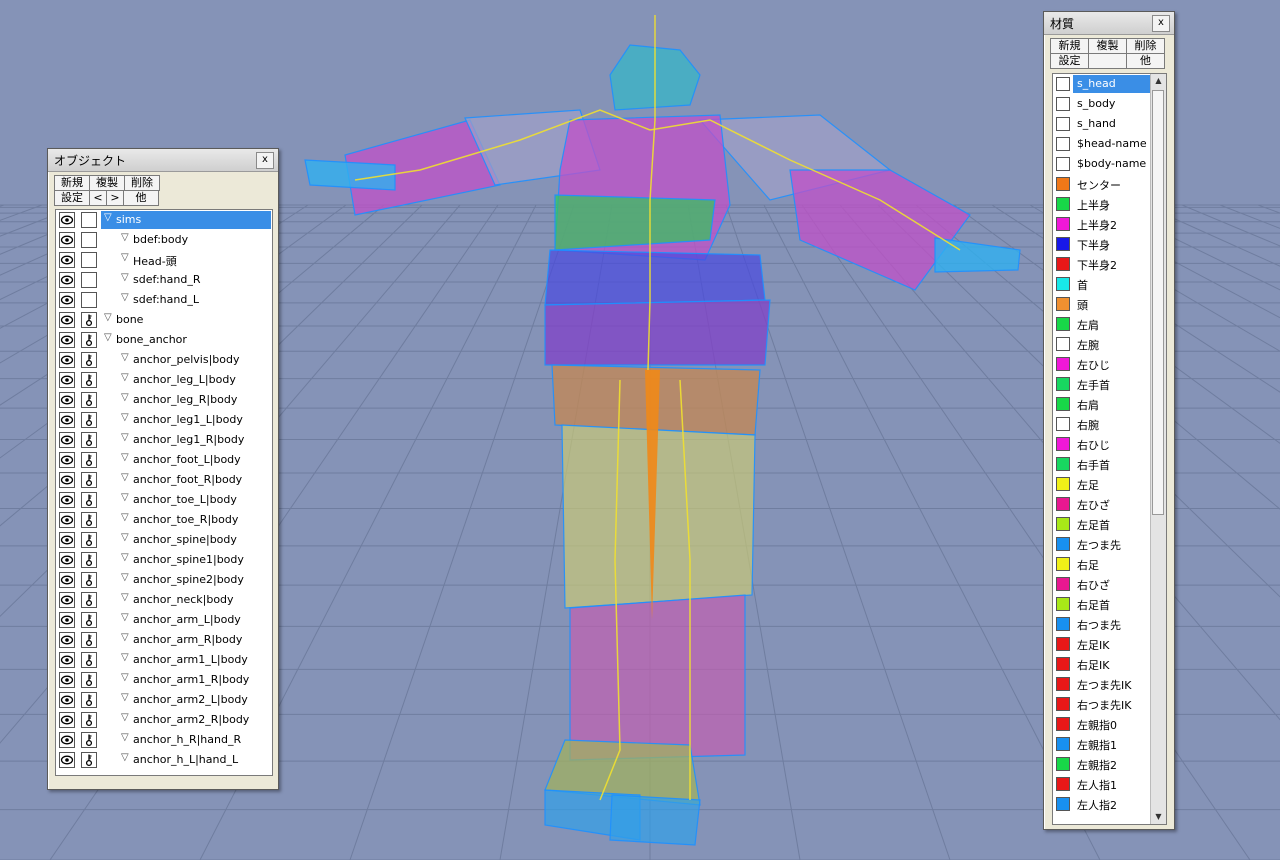 This screenshot has width=1280, height=860. Describe the element at coordinates (115, 198) in the screenshot. I see `move-down-button: >` at that location.